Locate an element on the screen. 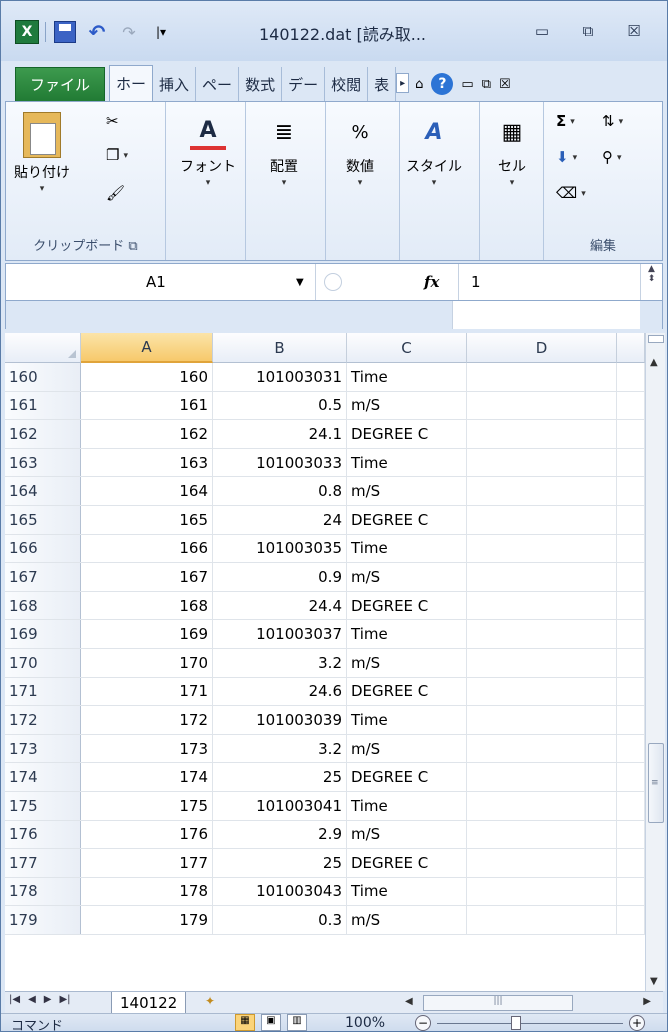  cell-b: 24.1 is located at coordinates (280, 434).